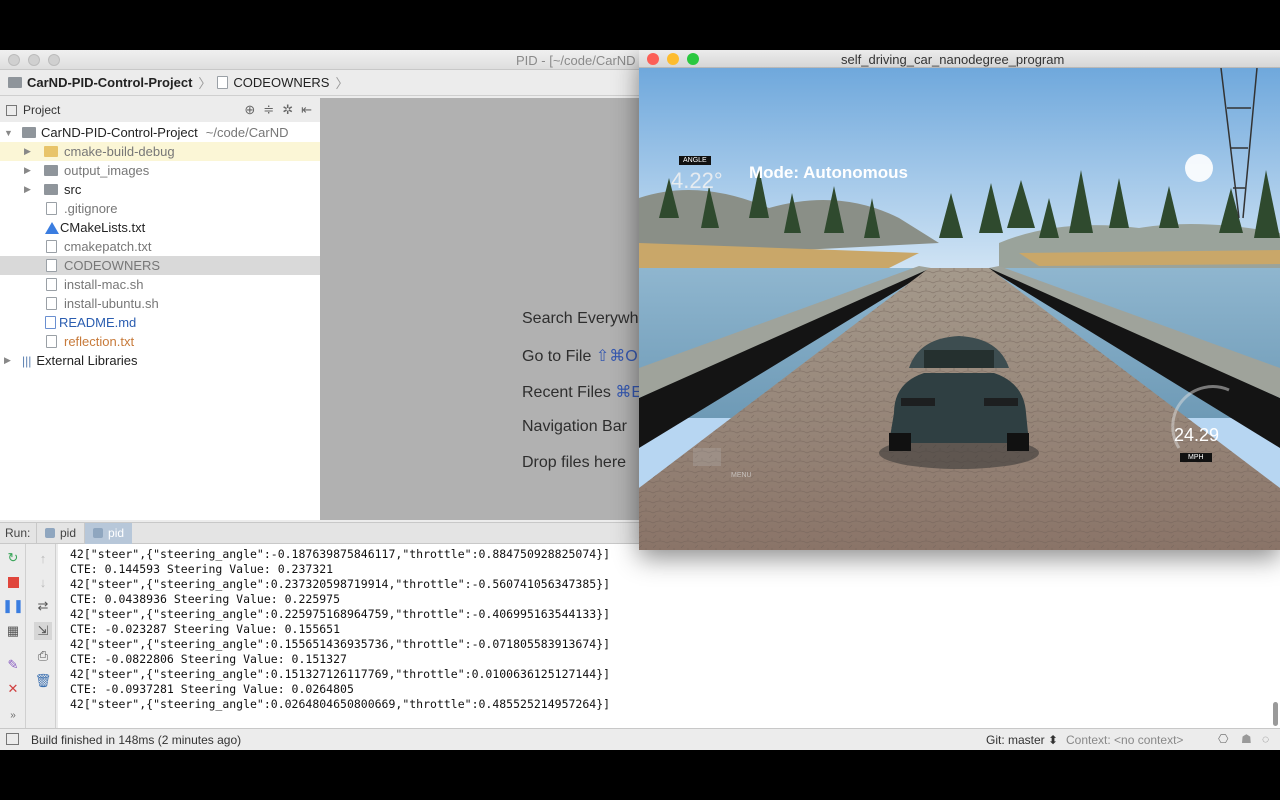 The width and height of the screenshot is (1280, 800). What do you see at coordinates (98, 322) in the screenshot?
I see `tree-item-label: README.md` at bounding box center [98, 322].